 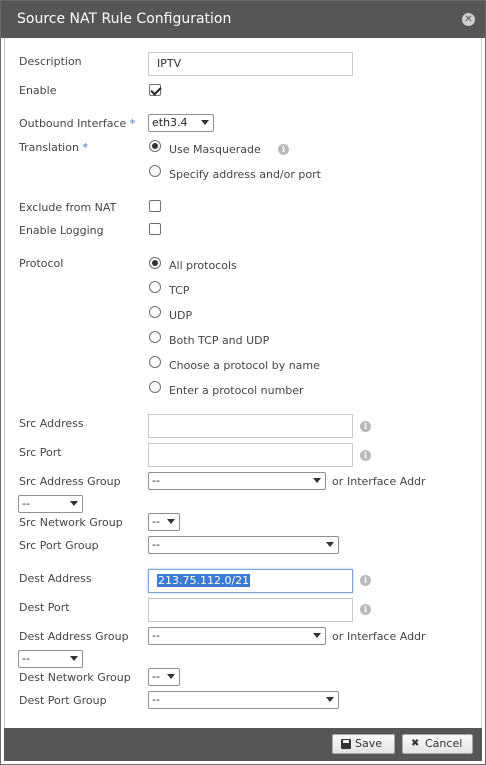 I want to click on dest-port-input, so click(x=250, y=610).